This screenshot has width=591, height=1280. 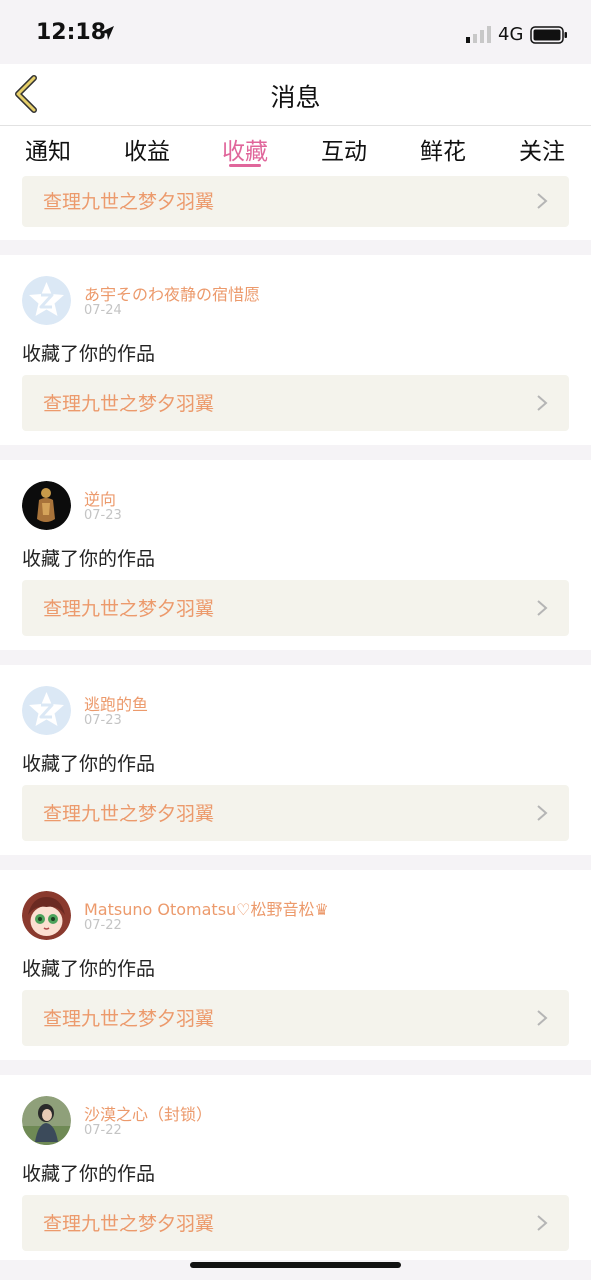 I want to click on status-time: 12:18, so click(x=71, y=32).